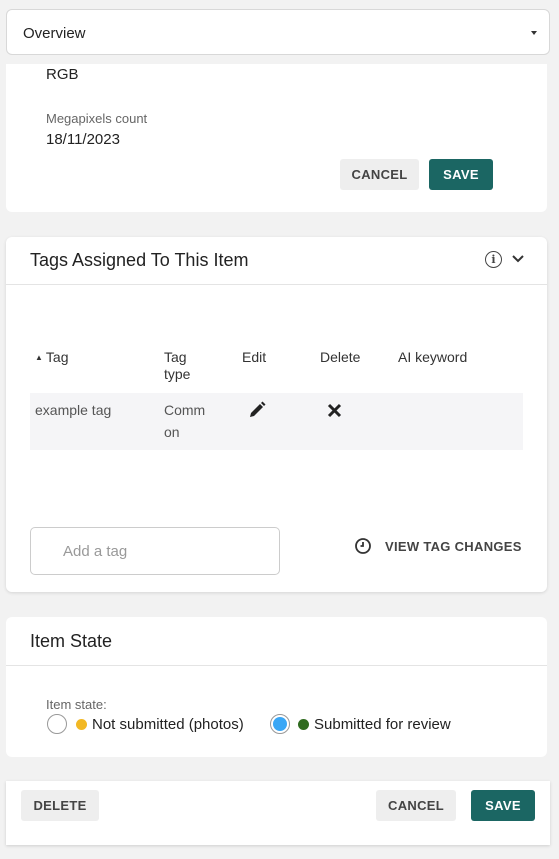 The height and width of the screenshot is (859, 559). What do you see at coordinates (81, 724) in the screenshot?
I see `status-dot-yellow` at bounding box center [81, 724].